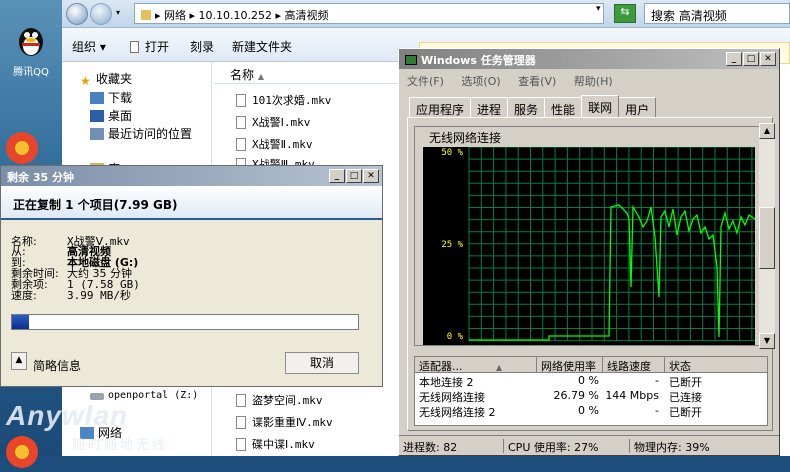 The width and height of the screenshot is (790, 472). I want to click on back-button, so click(77, 14).